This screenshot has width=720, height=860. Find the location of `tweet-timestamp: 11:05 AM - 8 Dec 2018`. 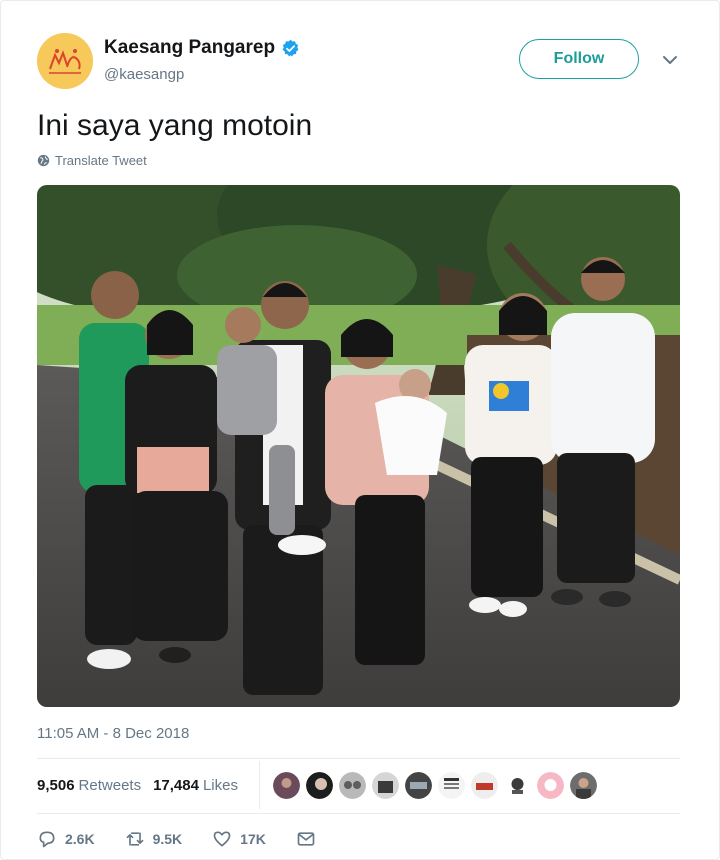

tweet-timestamp: 11:05 AM - 8 Dec 2018 is located at coordinates (113, 733).